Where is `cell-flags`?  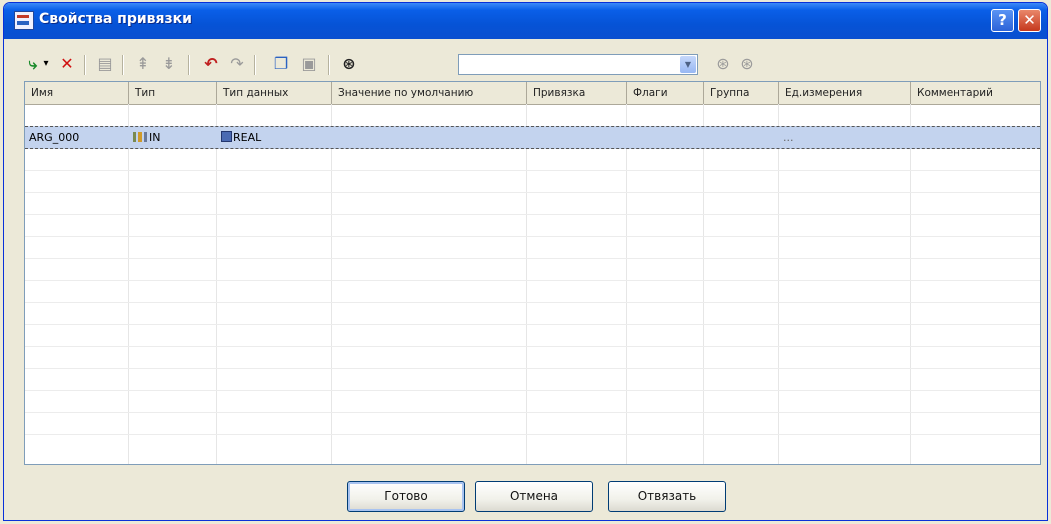
cell-flags is located at coordinates (665, 137).